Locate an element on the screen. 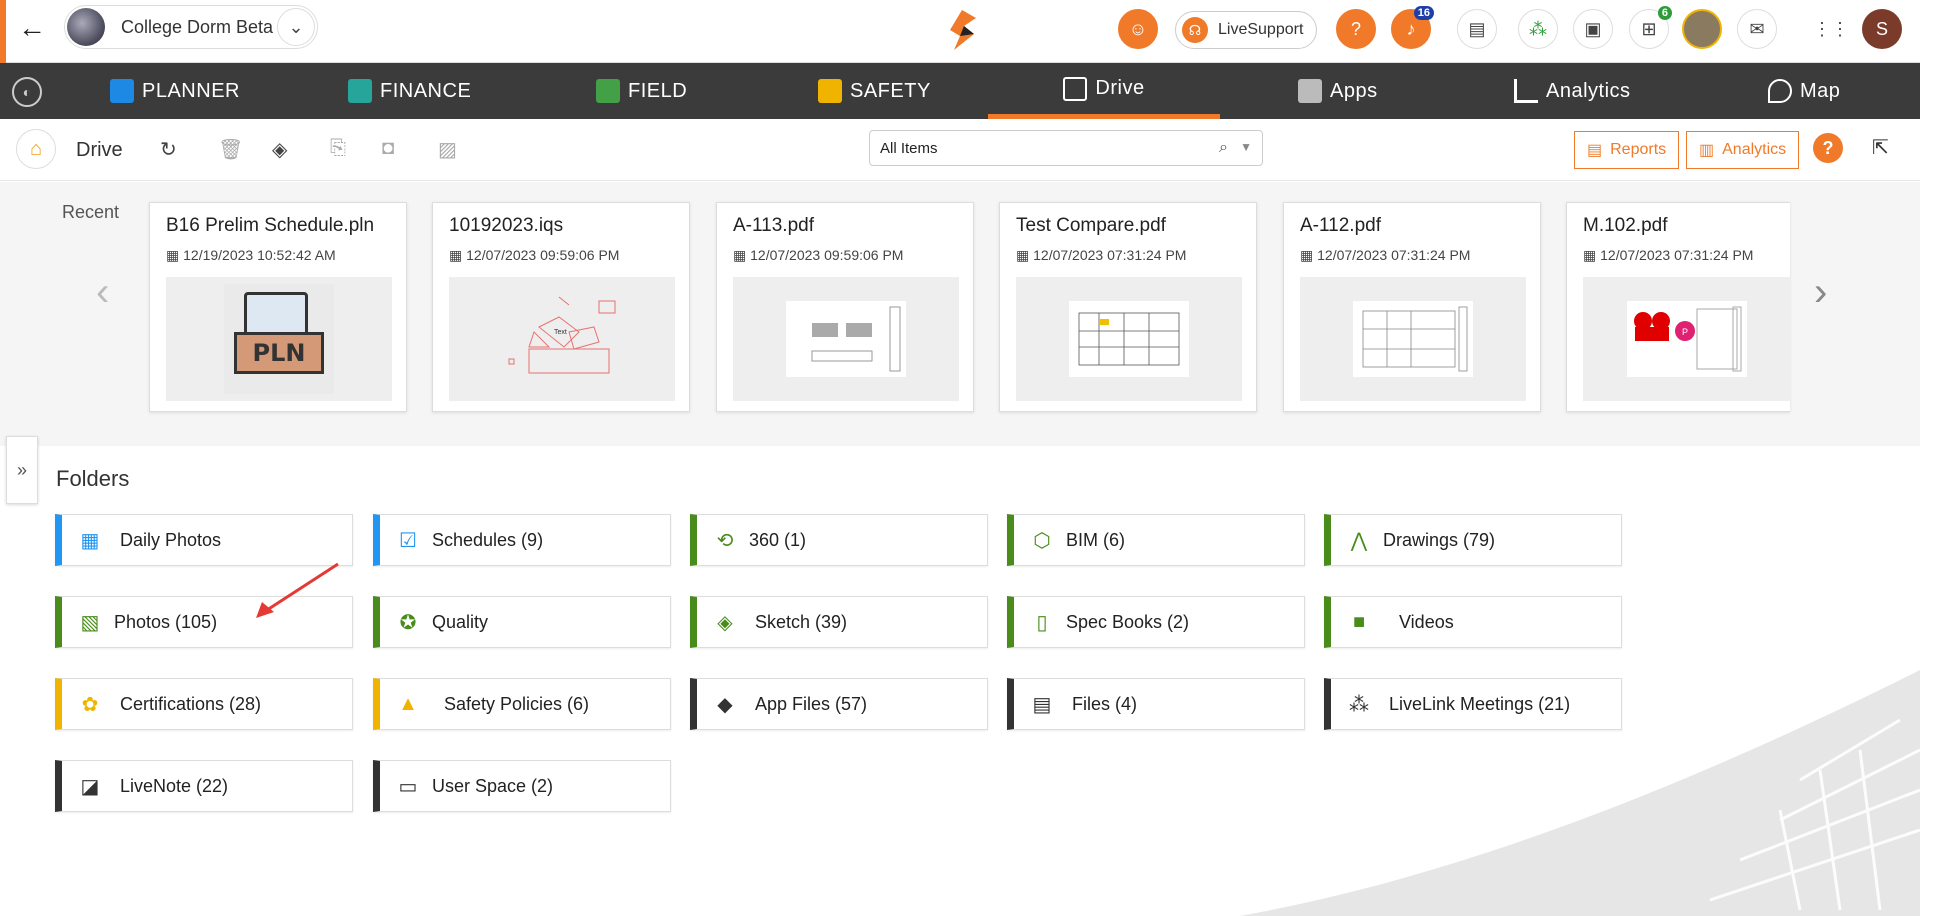 This screenshot has width=1958, height=916. floorplan-thumbnail is located at coordinates (1129, 339).